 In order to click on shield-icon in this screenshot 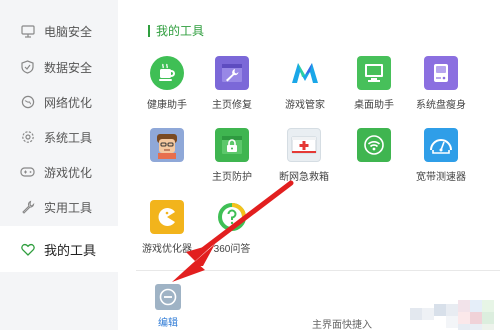, I will do `click(27, 67)`.